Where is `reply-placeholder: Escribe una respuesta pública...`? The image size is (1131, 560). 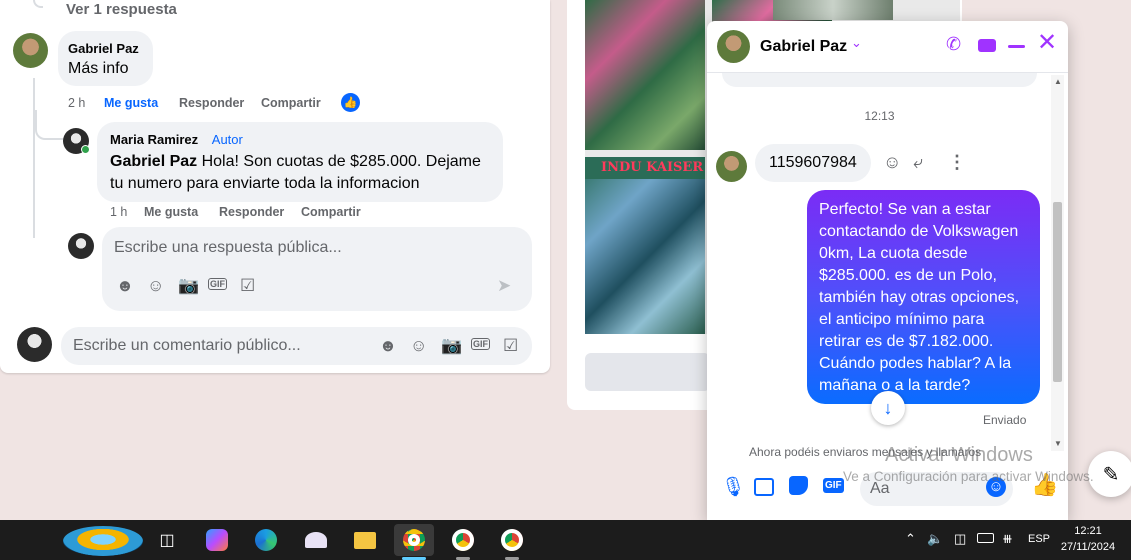
reply-placeholder: Escribe una respuesta pública... is located at coordinates (228, 247).